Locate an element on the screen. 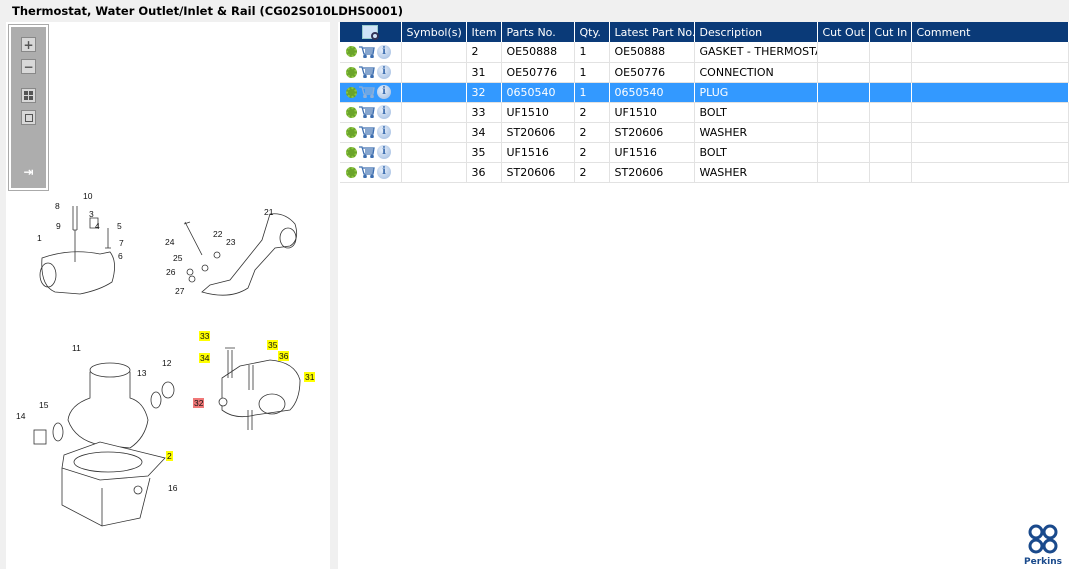 This screenshot has height=569, width=1069. callout: 26 is located at coordinates (170, 272).